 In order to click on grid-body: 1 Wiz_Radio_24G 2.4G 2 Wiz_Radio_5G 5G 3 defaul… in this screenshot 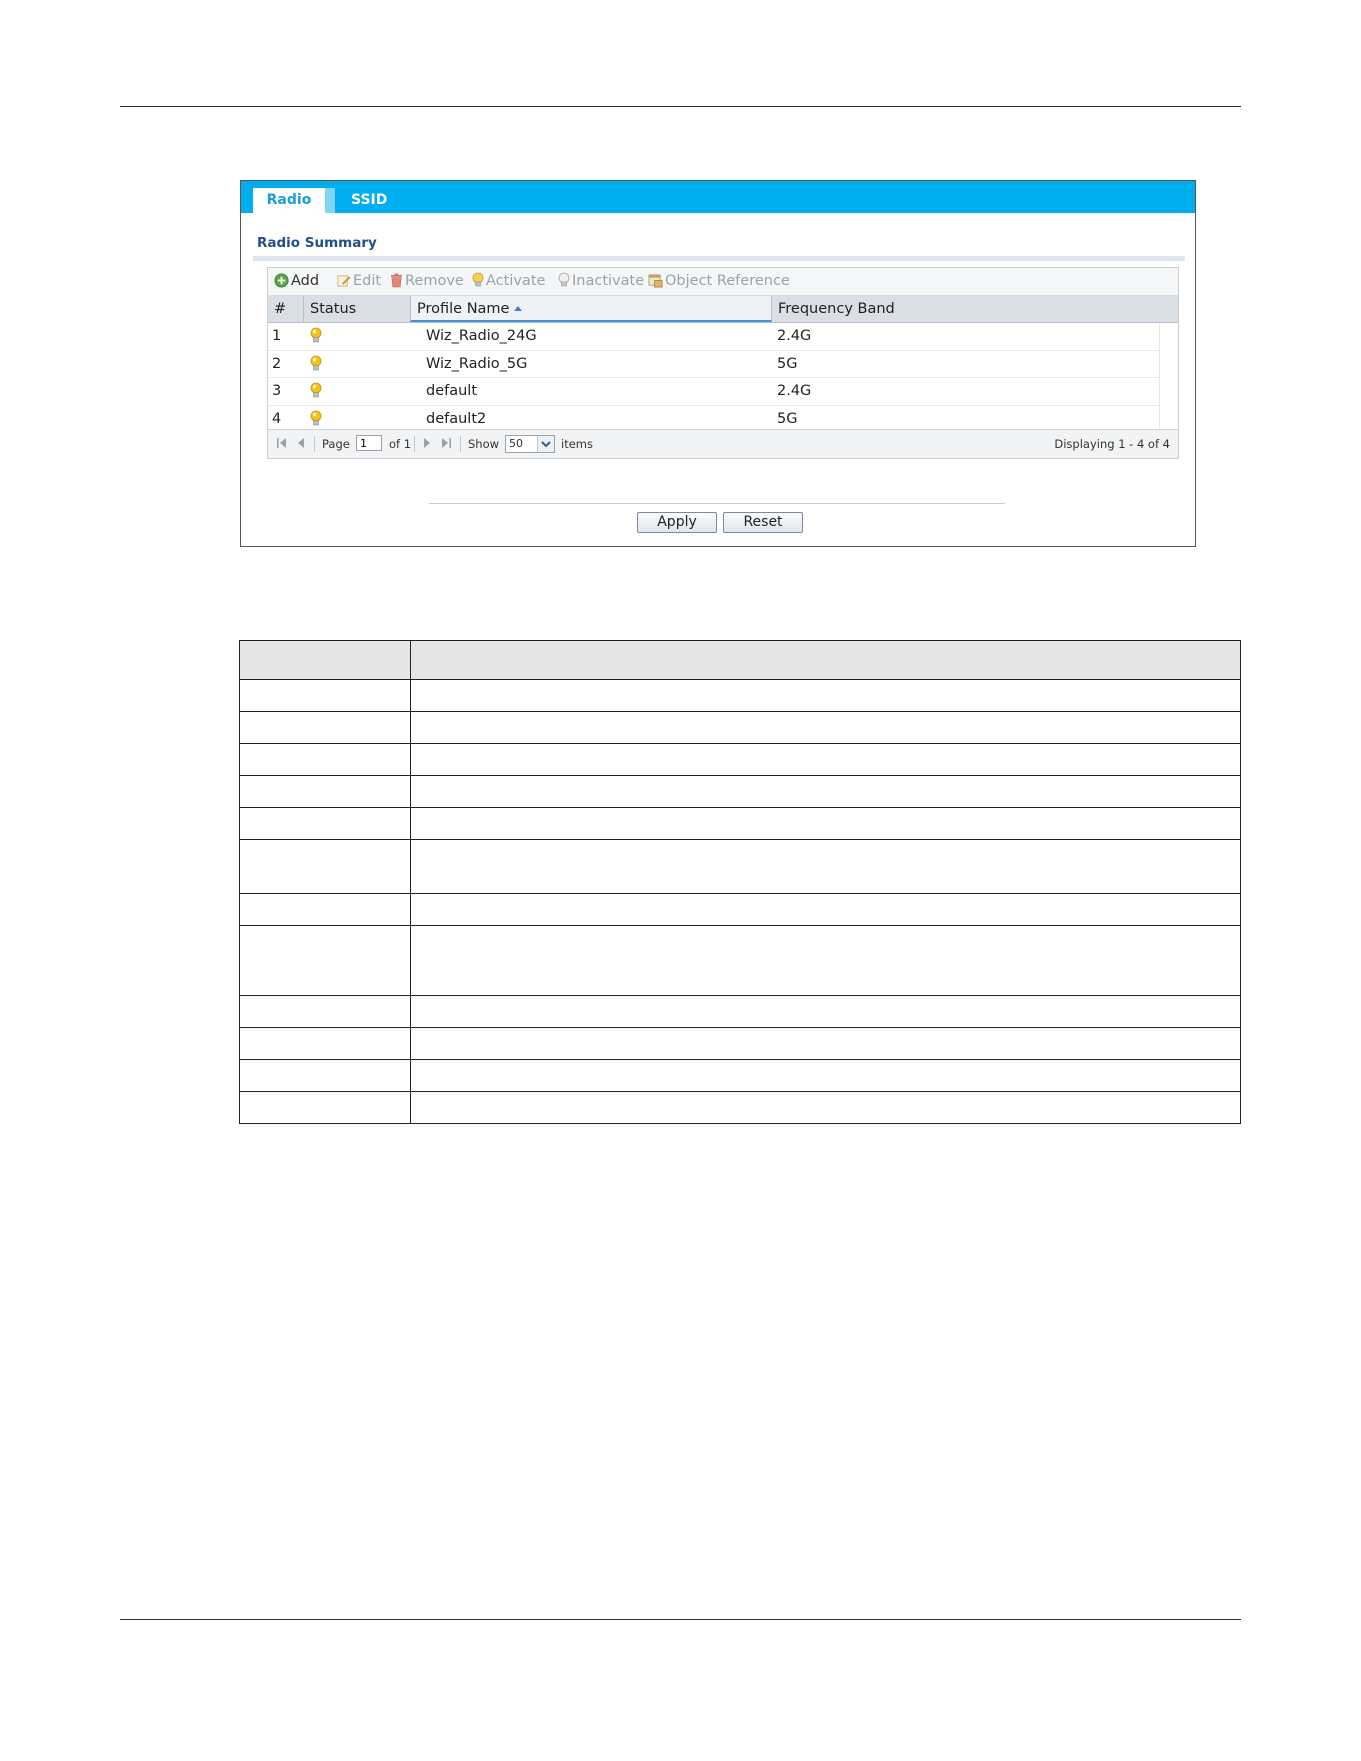, I will do `click(714, 378)`.